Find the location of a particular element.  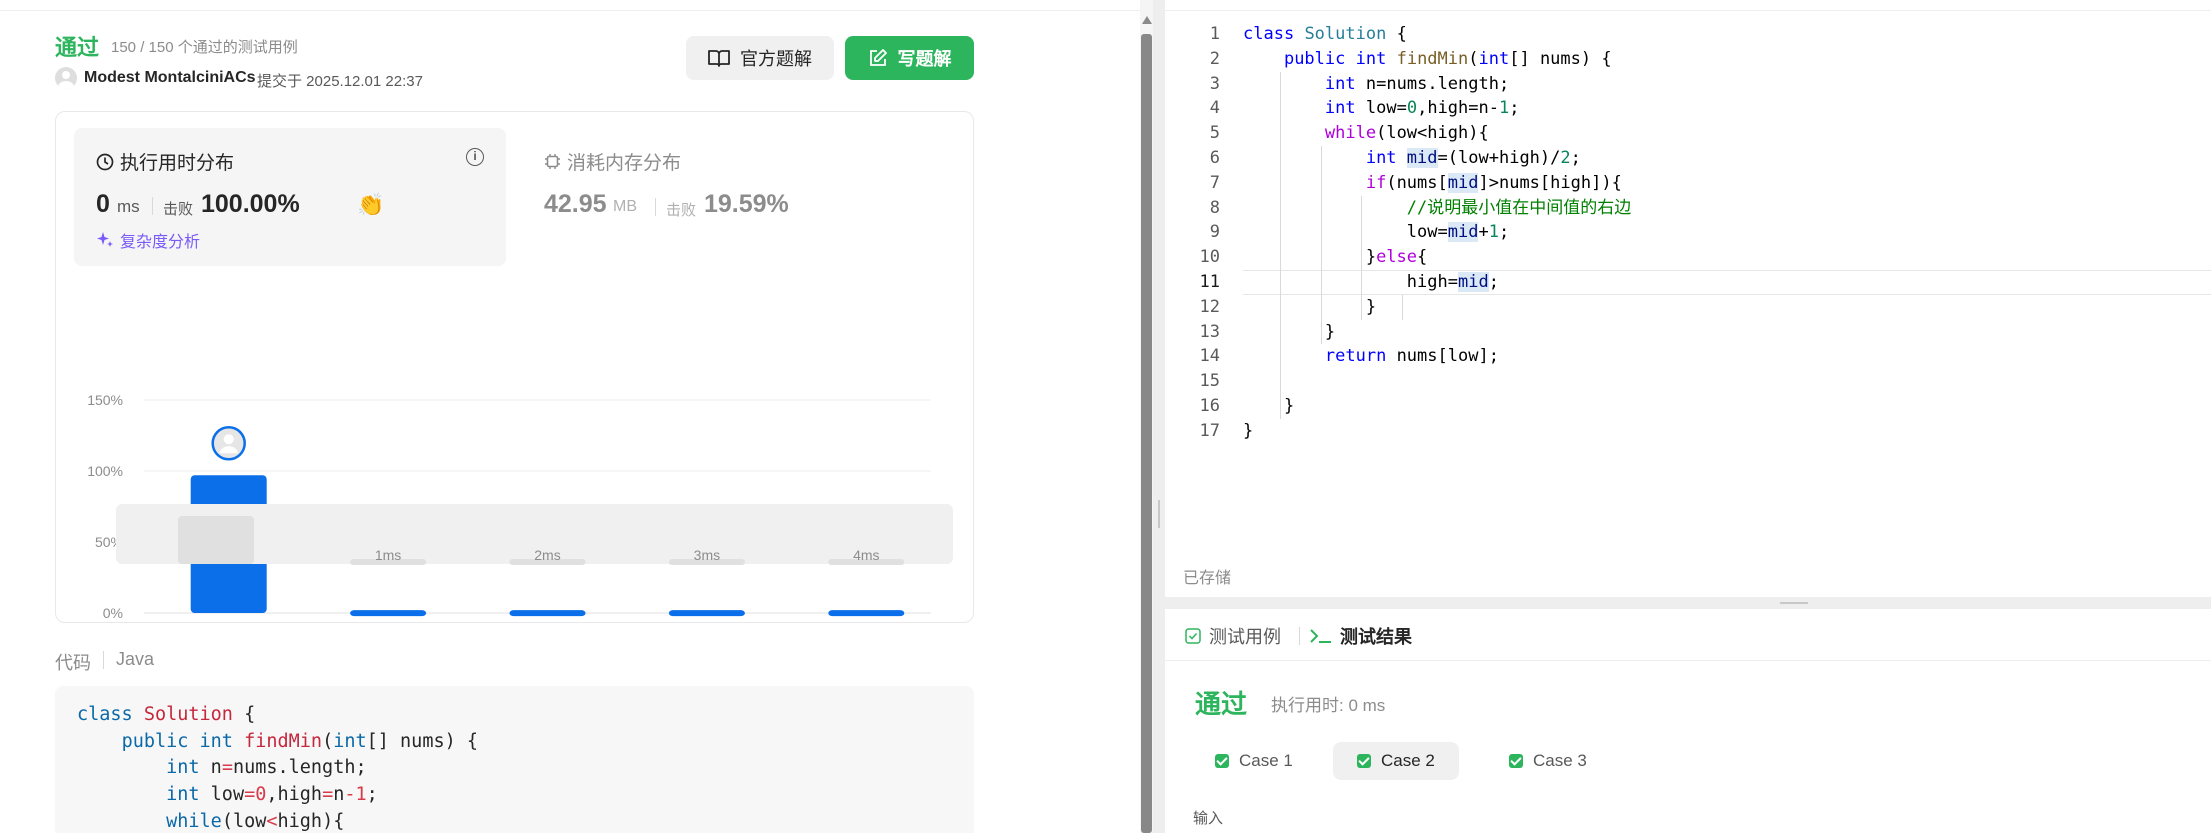

bar-3ms is located at coordinates (706, 613).